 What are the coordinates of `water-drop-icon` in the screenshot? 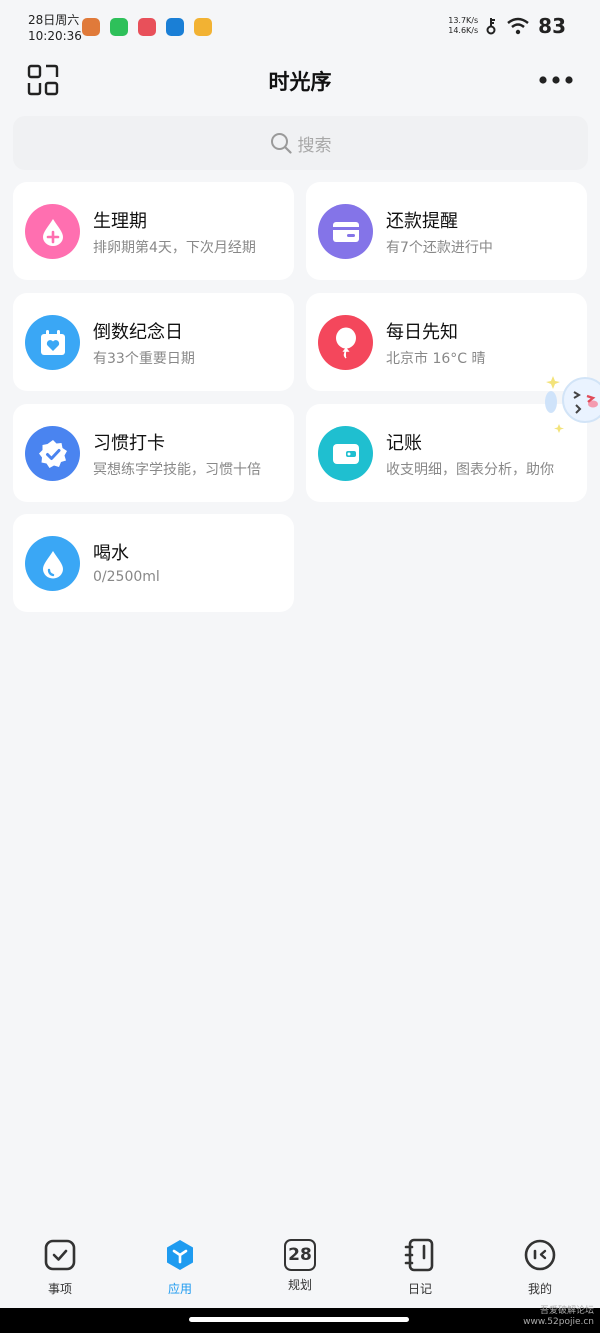 It's located at (52, 563).